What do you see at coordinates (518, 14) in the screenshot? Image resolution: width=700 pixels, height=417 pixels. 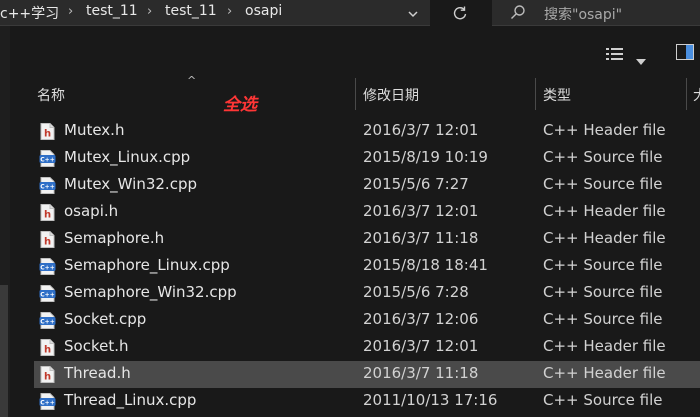 I see `search-icon` at bounding box center [518, 14].